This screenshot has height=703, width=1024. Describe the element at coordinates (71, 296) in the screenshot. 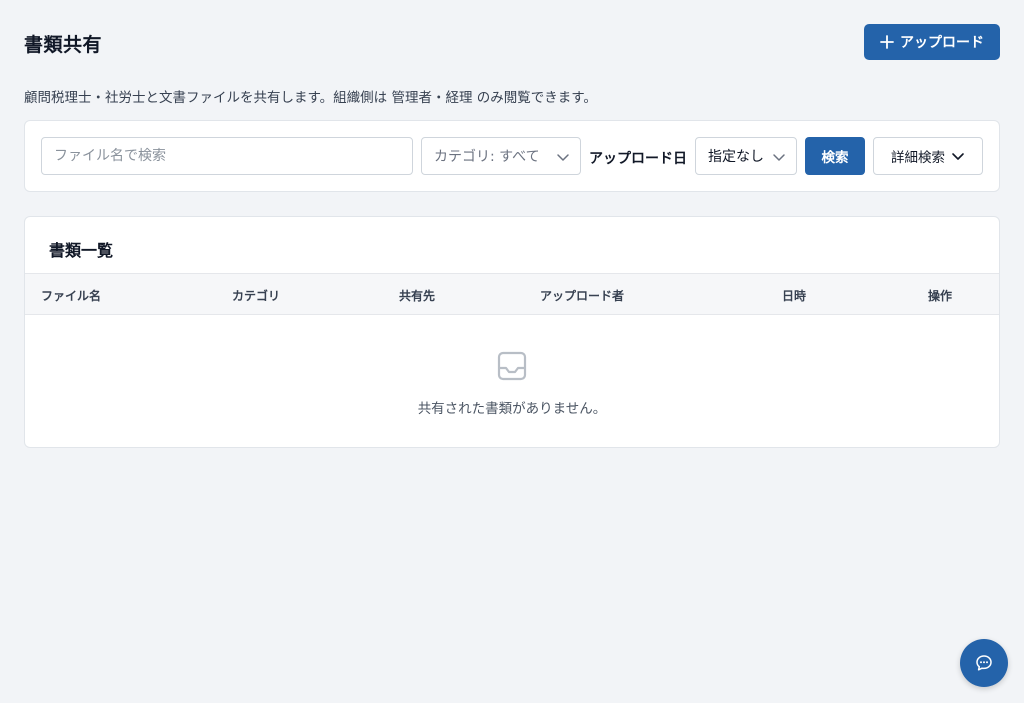

I see `column-header-filename: ファイル名` at that location.